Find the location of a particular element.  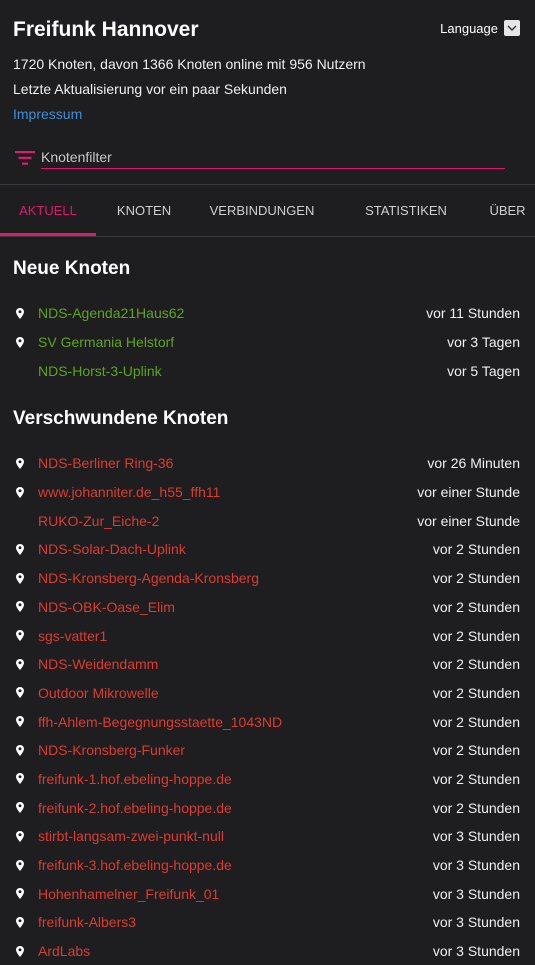

node-link: www.johanniter.de_h55_ffh11 is located at coordinates (227, 492).